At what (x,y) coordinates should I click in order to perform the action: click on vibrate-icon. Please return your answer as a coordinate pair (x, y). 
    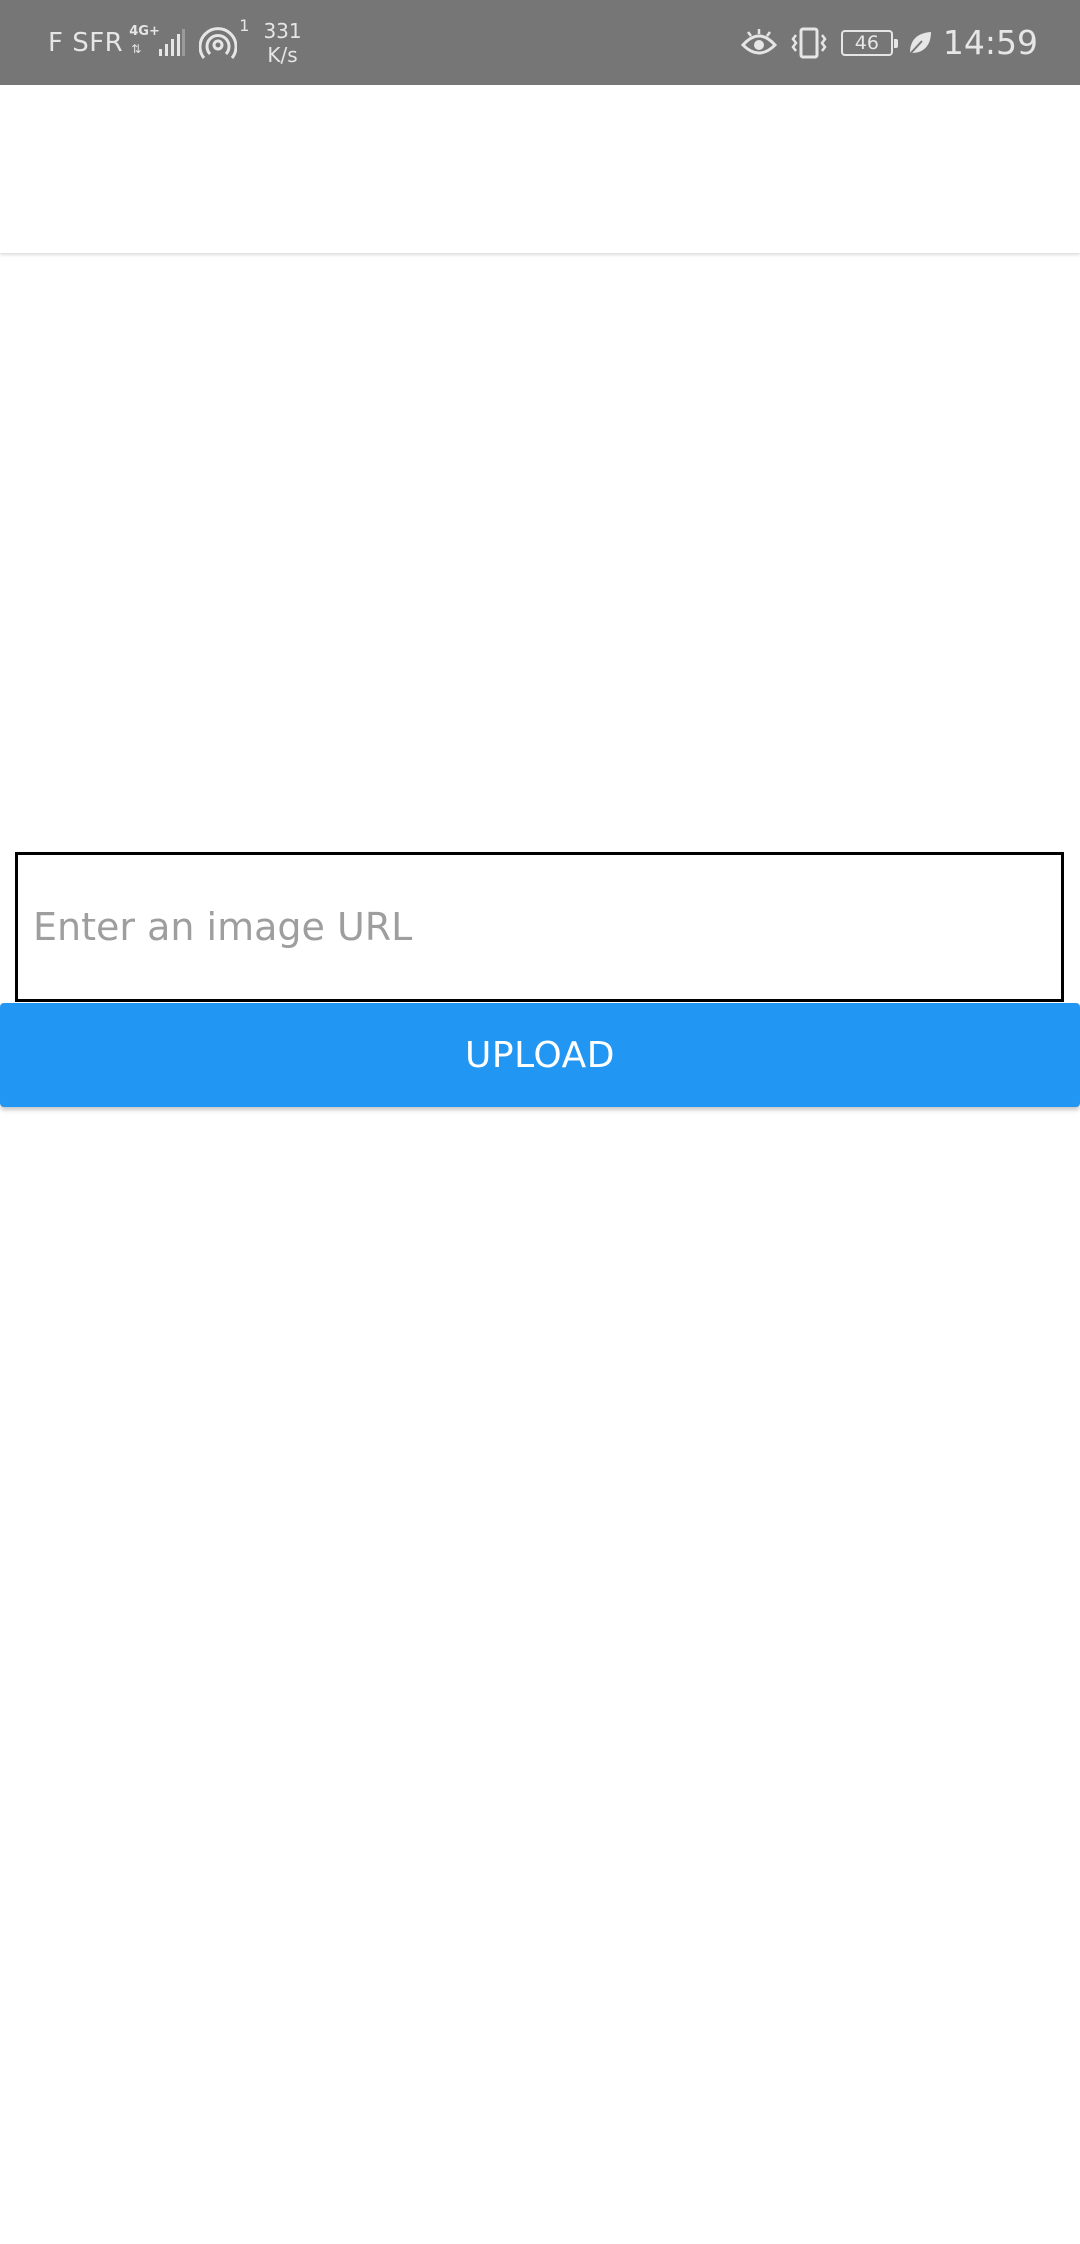
    Looking at the image, I should click on (809, 42).